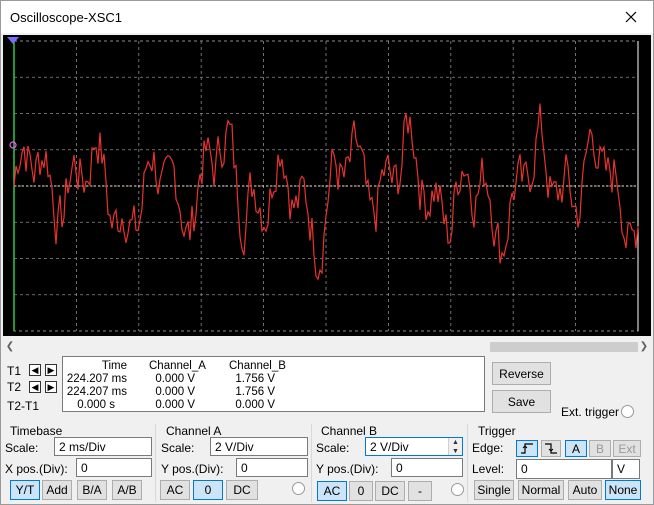 The height and width of the screenshot is (505, 654). Describe the element at coordinates (541, 490) in the screenshot. I see `trigger-normal-button: Normal` at that location.